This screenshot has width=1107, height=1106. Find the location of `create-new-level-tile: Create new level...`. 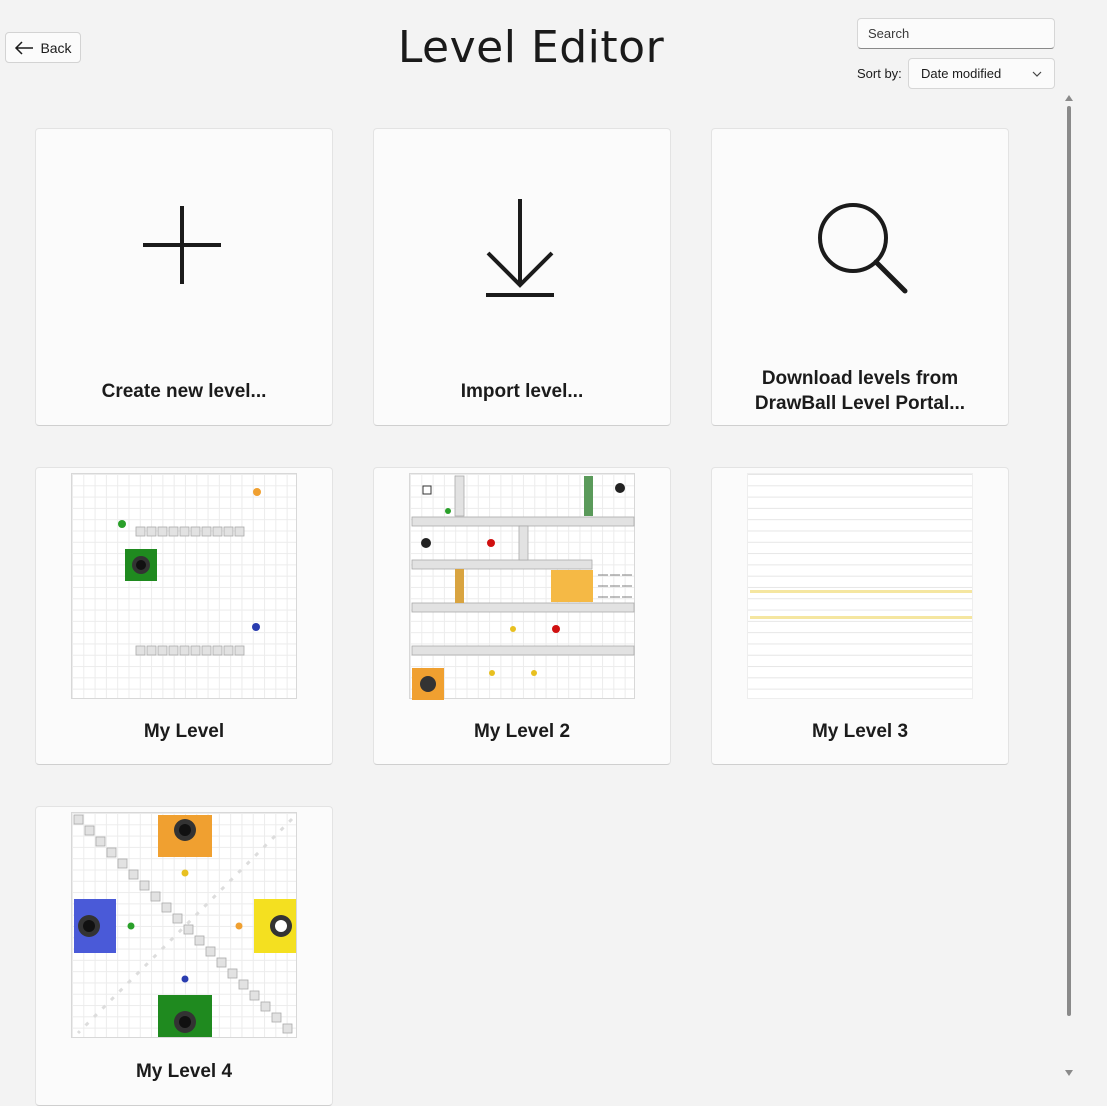

create-new-level-tile: Create new level... is located at coordinates (184, 277).